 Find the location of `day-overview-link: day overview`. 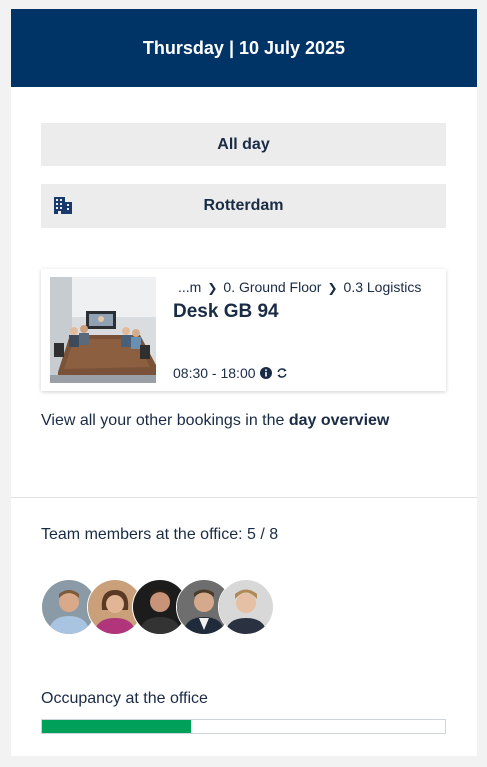

day-overview-link: day overview is located at coordinates (339, 420).